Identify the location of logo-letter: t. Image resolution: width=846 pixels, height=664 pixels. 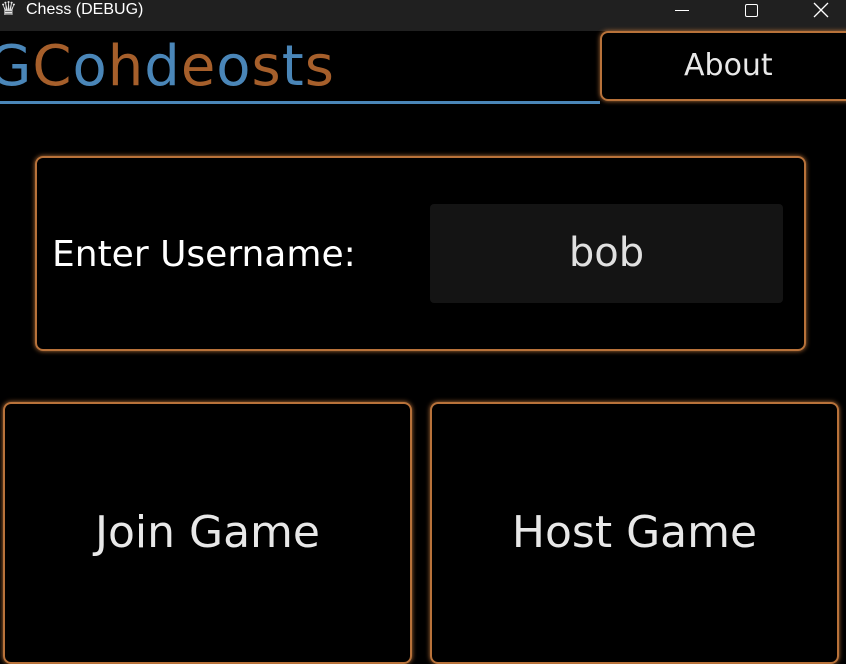
(293, 66).